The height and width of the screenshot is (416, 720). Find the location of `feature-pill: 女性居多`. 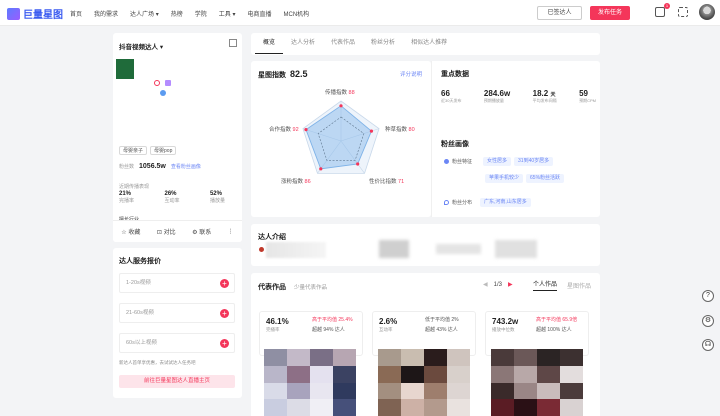

feature-pill: 女性居多 is located at coordinates (497, 161).